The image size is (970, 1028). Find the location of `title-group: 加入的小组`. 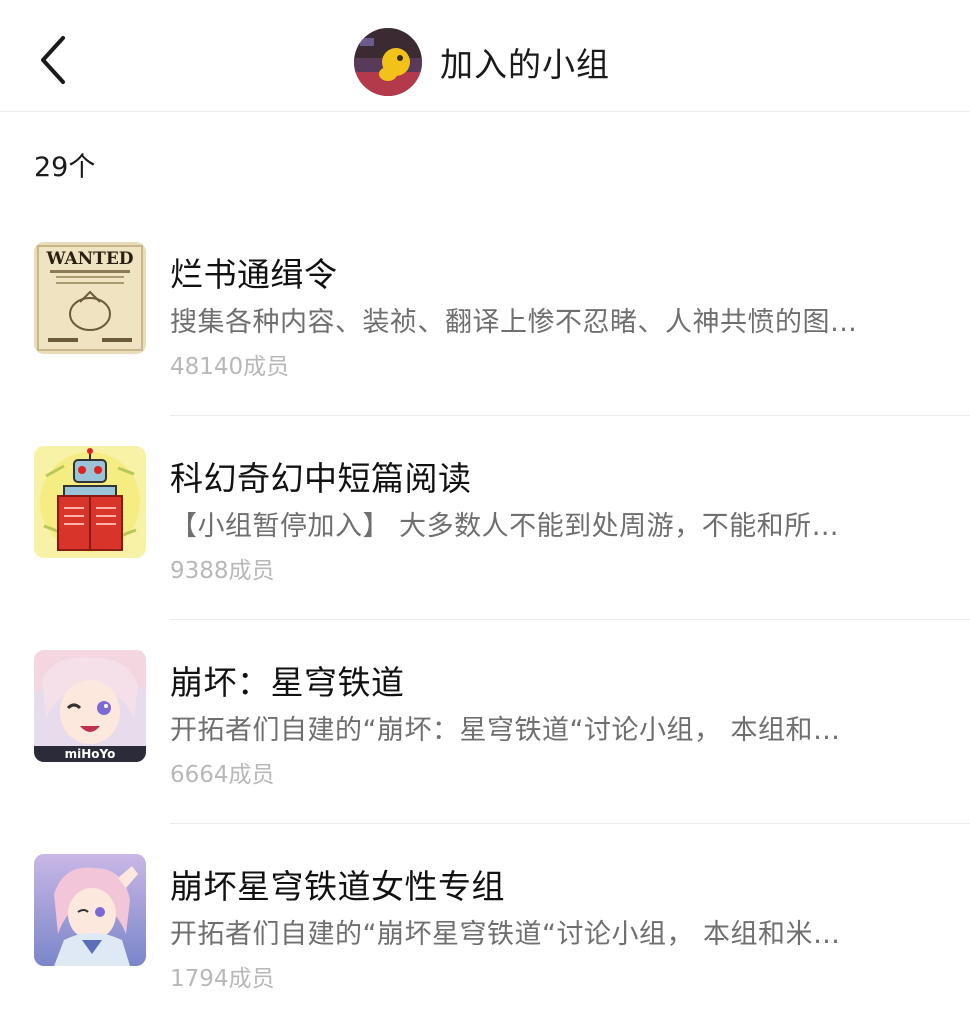

title-group: 加入的小组 is located at coordinates (482, 62).